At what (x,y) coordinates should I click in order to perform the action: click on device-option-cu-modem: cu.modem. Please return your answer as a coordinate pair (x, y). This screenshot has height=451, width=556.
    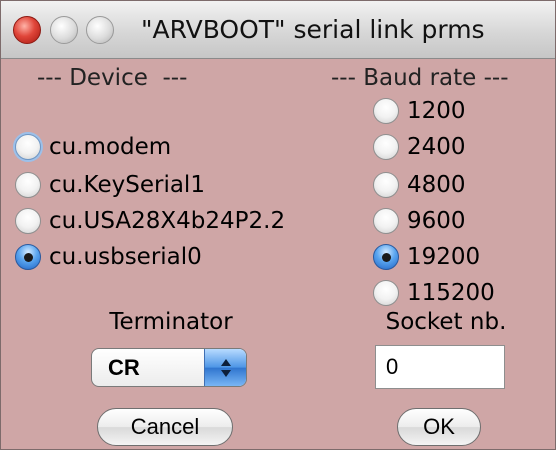
    Looking at the image, I should click on (93, 147).